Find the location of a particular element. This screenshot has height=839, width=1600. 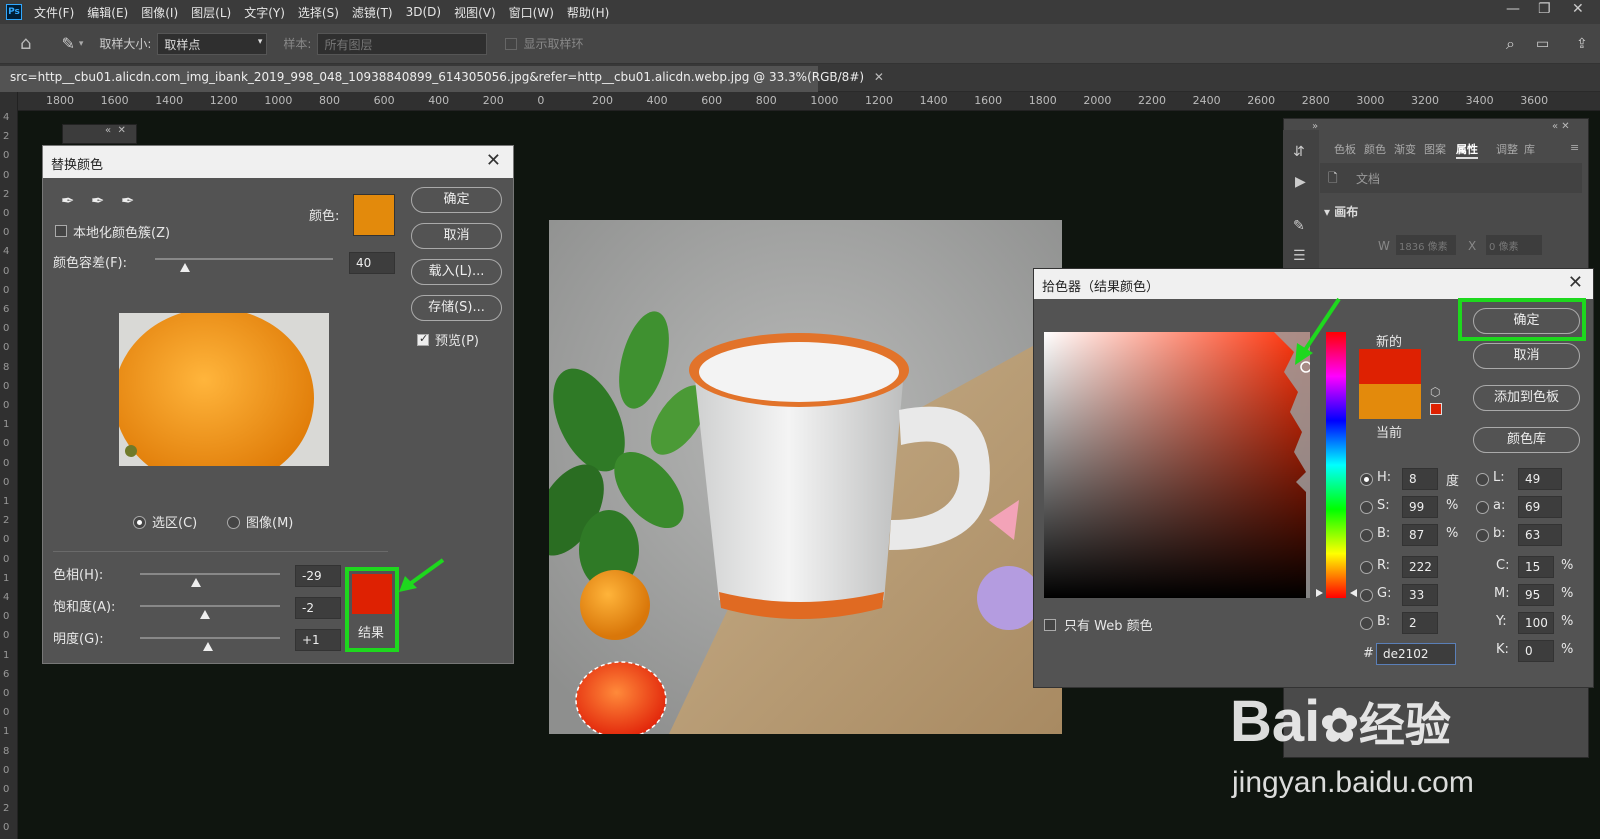

hex-input: de2102 is located at coordinates (1416, 654).